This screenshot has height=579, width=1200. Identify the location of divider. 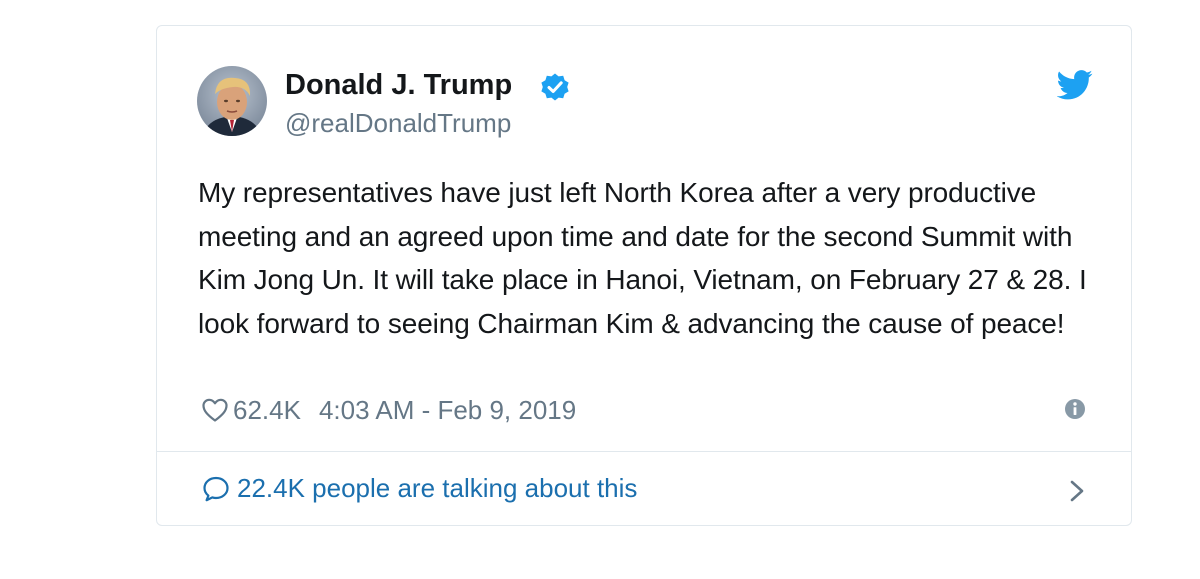
(644, 451).